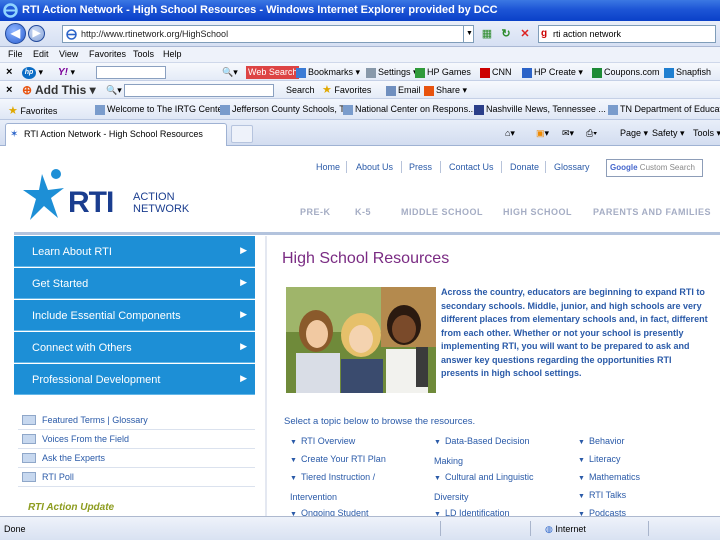 Image resolution: width=720 pixels, height=540 pixels. I want to click on hp-toolbar-close-icon: ×, so click(9, 72).